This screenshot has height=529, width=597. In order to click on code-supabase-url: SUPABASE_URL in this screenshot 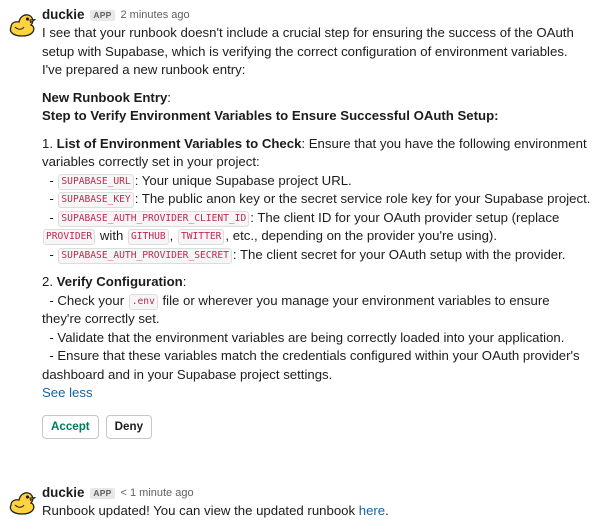, I will do `click(96, 181)`.